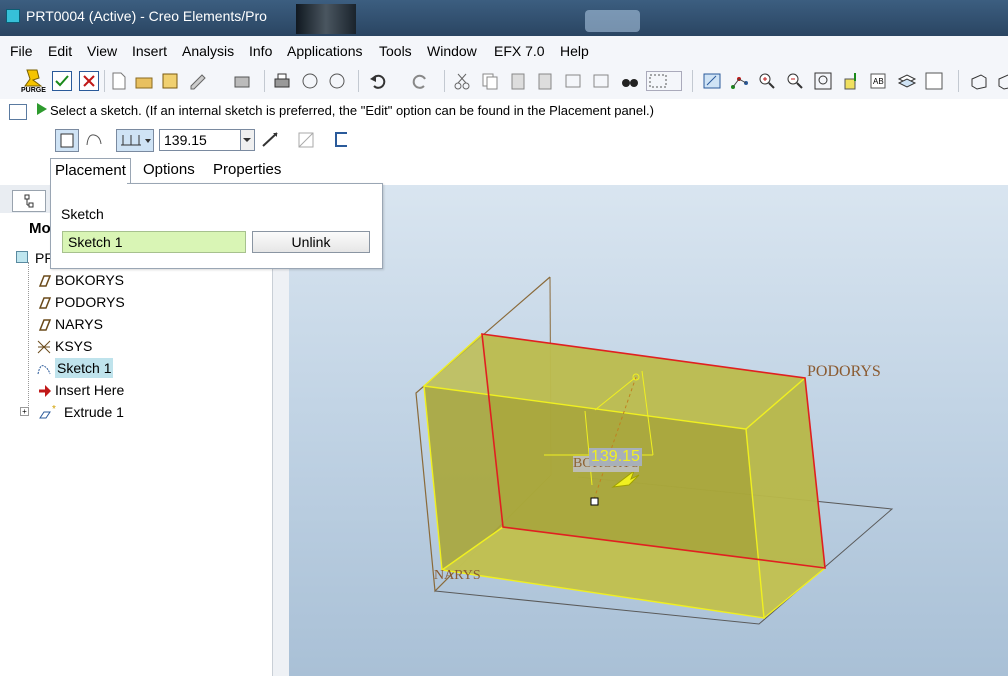 This screenshot has width=1008, height=676. What do you see at coordinates (395, 51) in the screenshot?
I see `menu-tools: Tools` at bounding box center [395, 51].